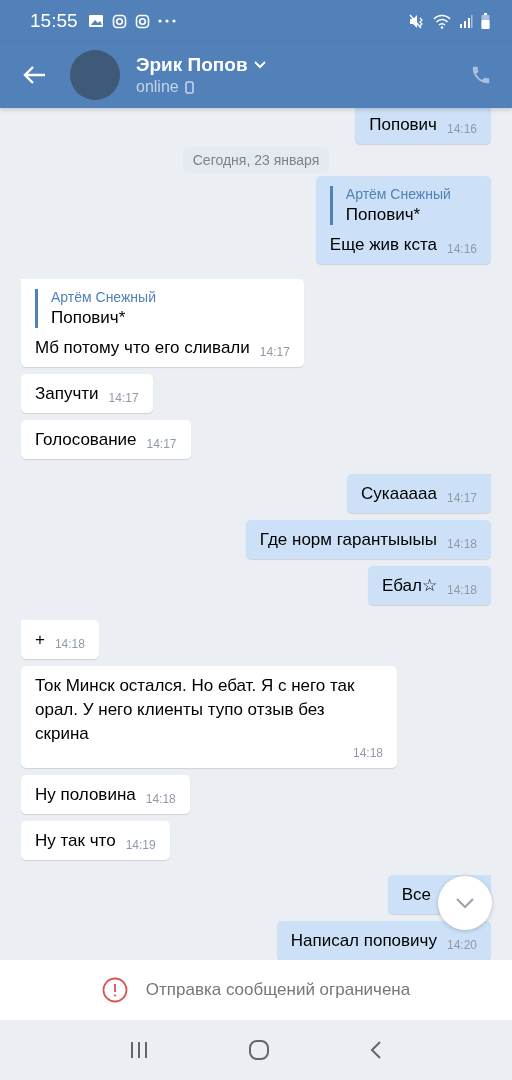 The image size is (512, 1080). Describe the element at coordinates (256, 160) in the screenshot. I see `date-separator: Сегодня, 23 января` at that location.